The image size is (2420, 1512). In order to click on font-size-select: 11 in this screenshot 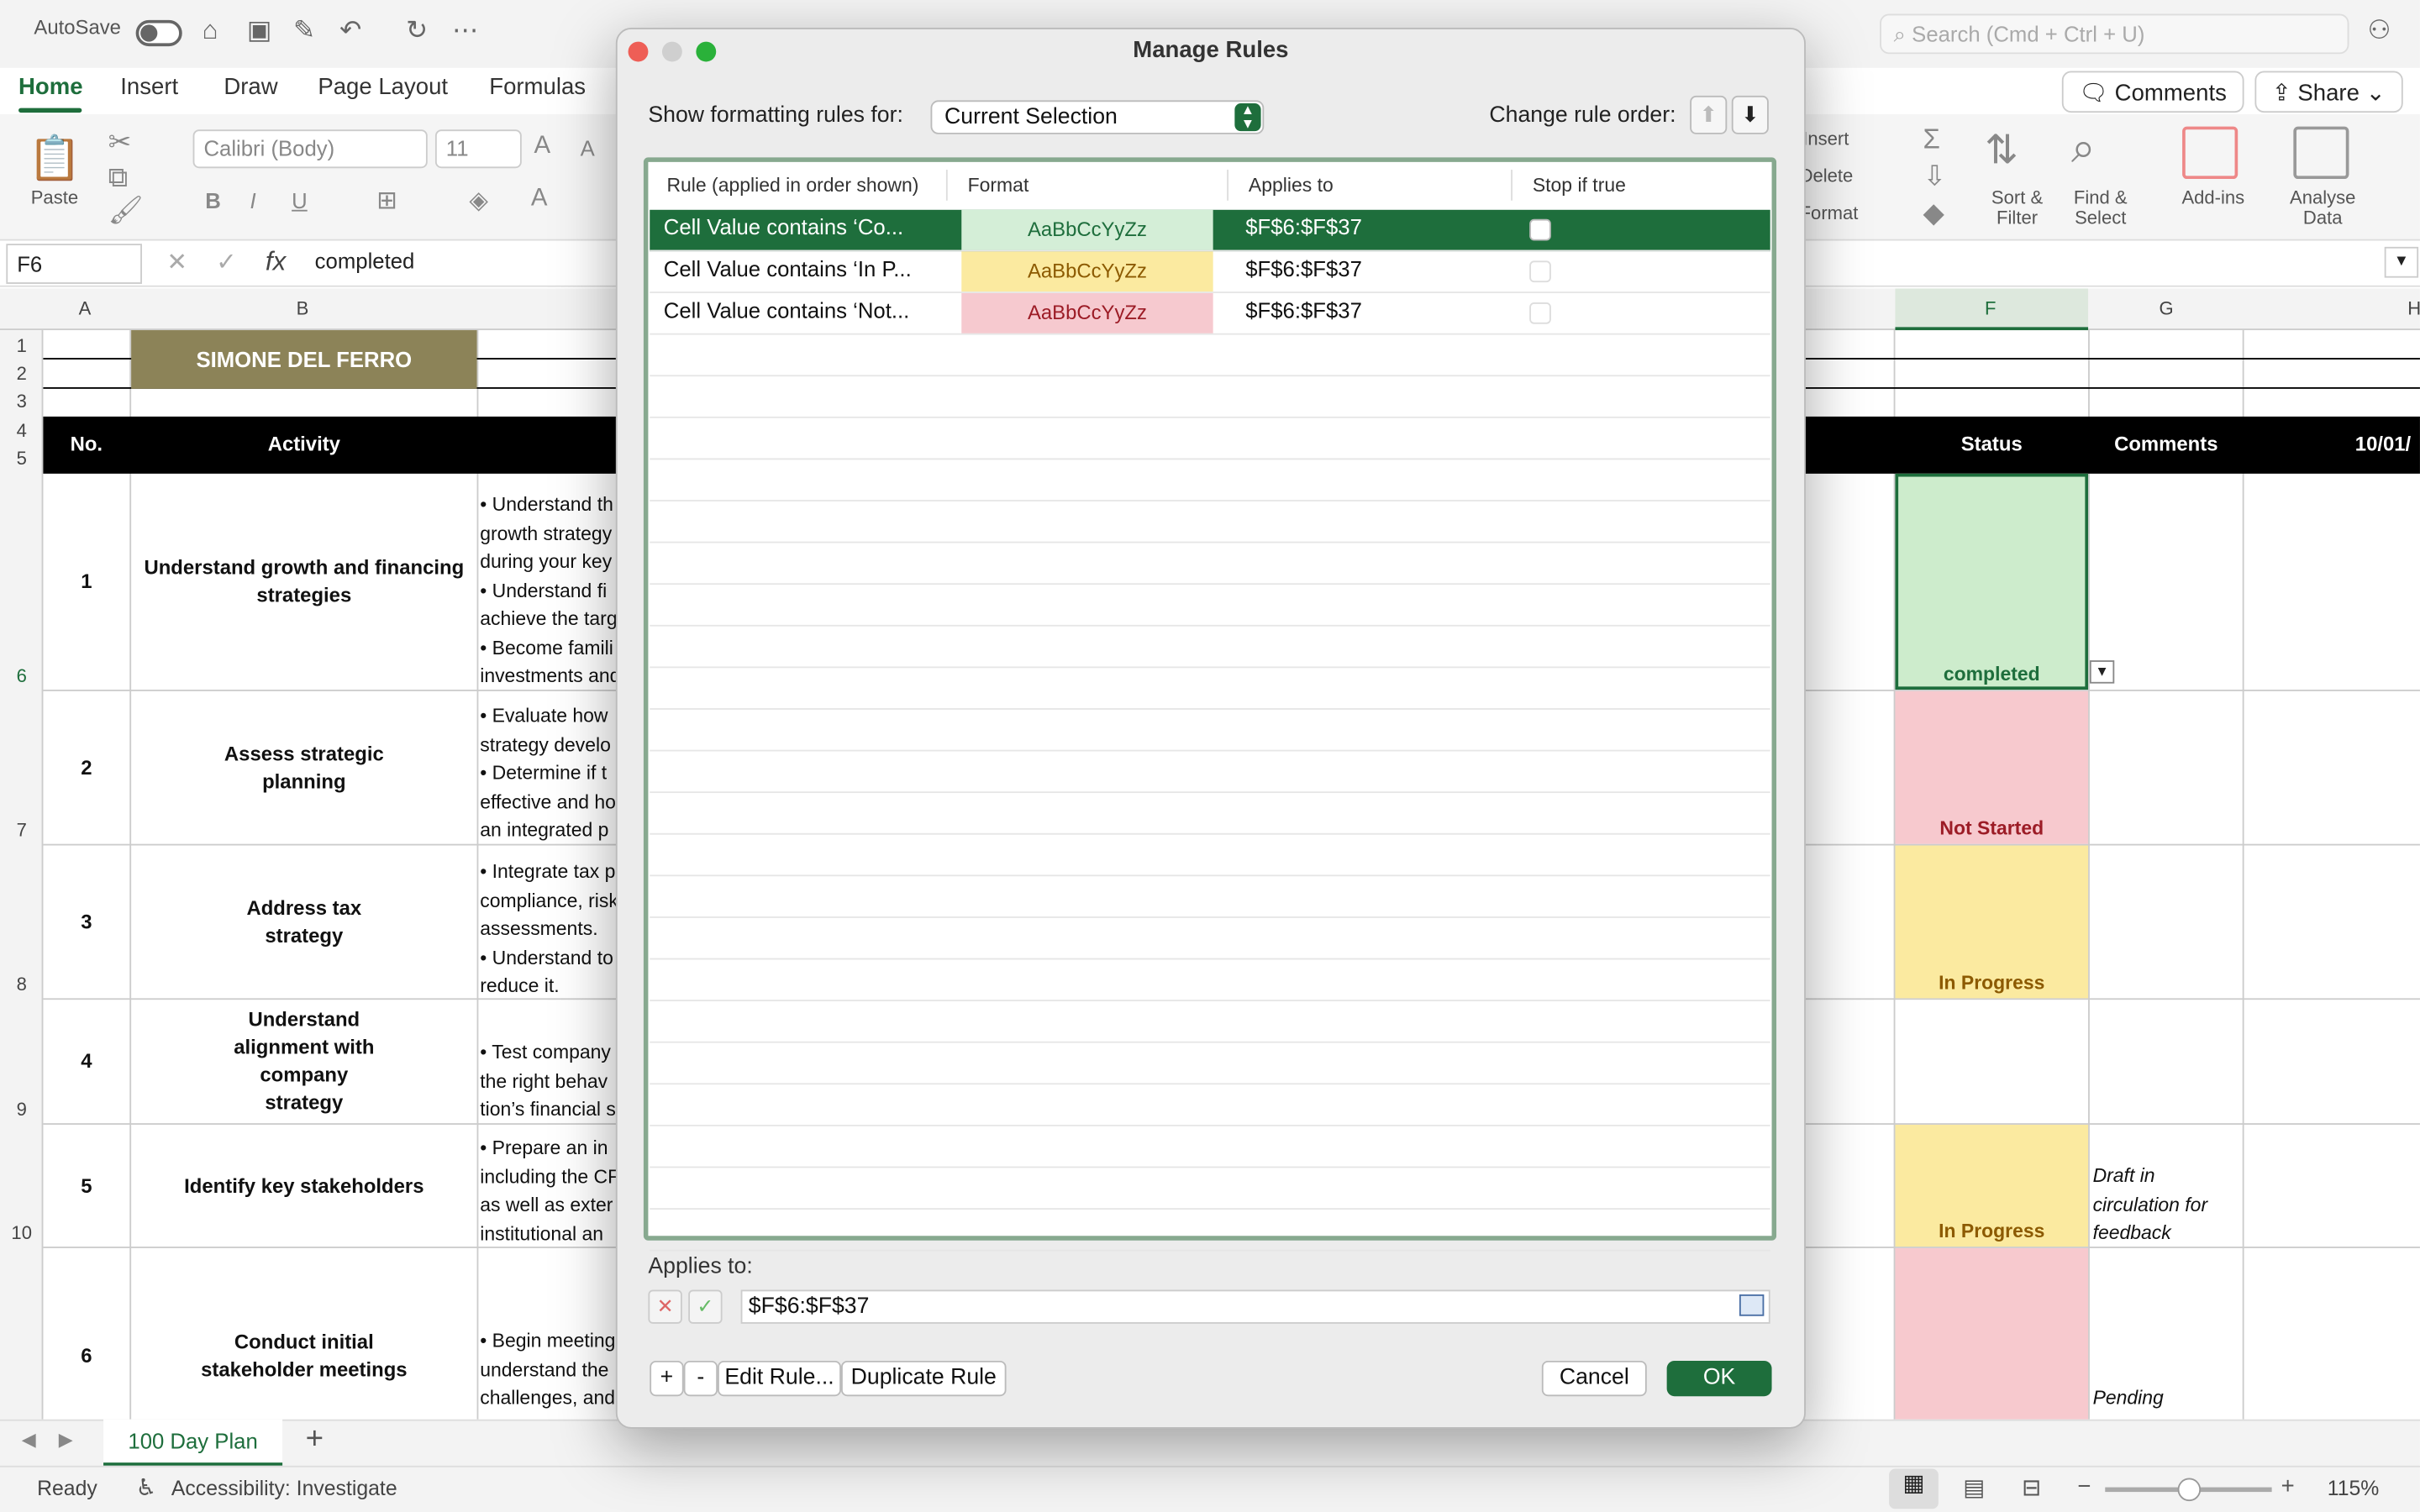, I will do `click(478, 149)`.